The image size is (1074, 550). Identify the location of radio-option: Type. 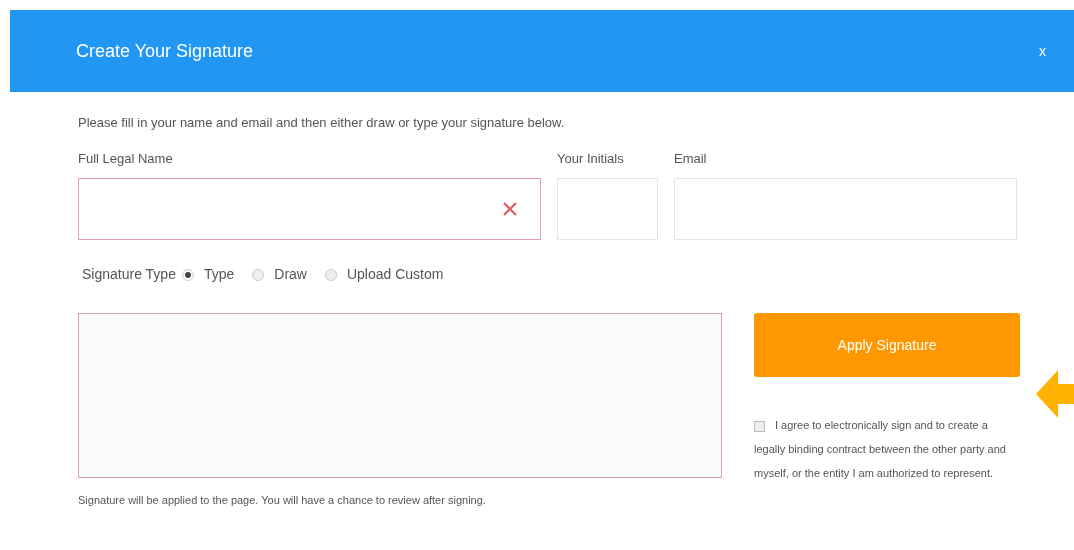
(208, 274).